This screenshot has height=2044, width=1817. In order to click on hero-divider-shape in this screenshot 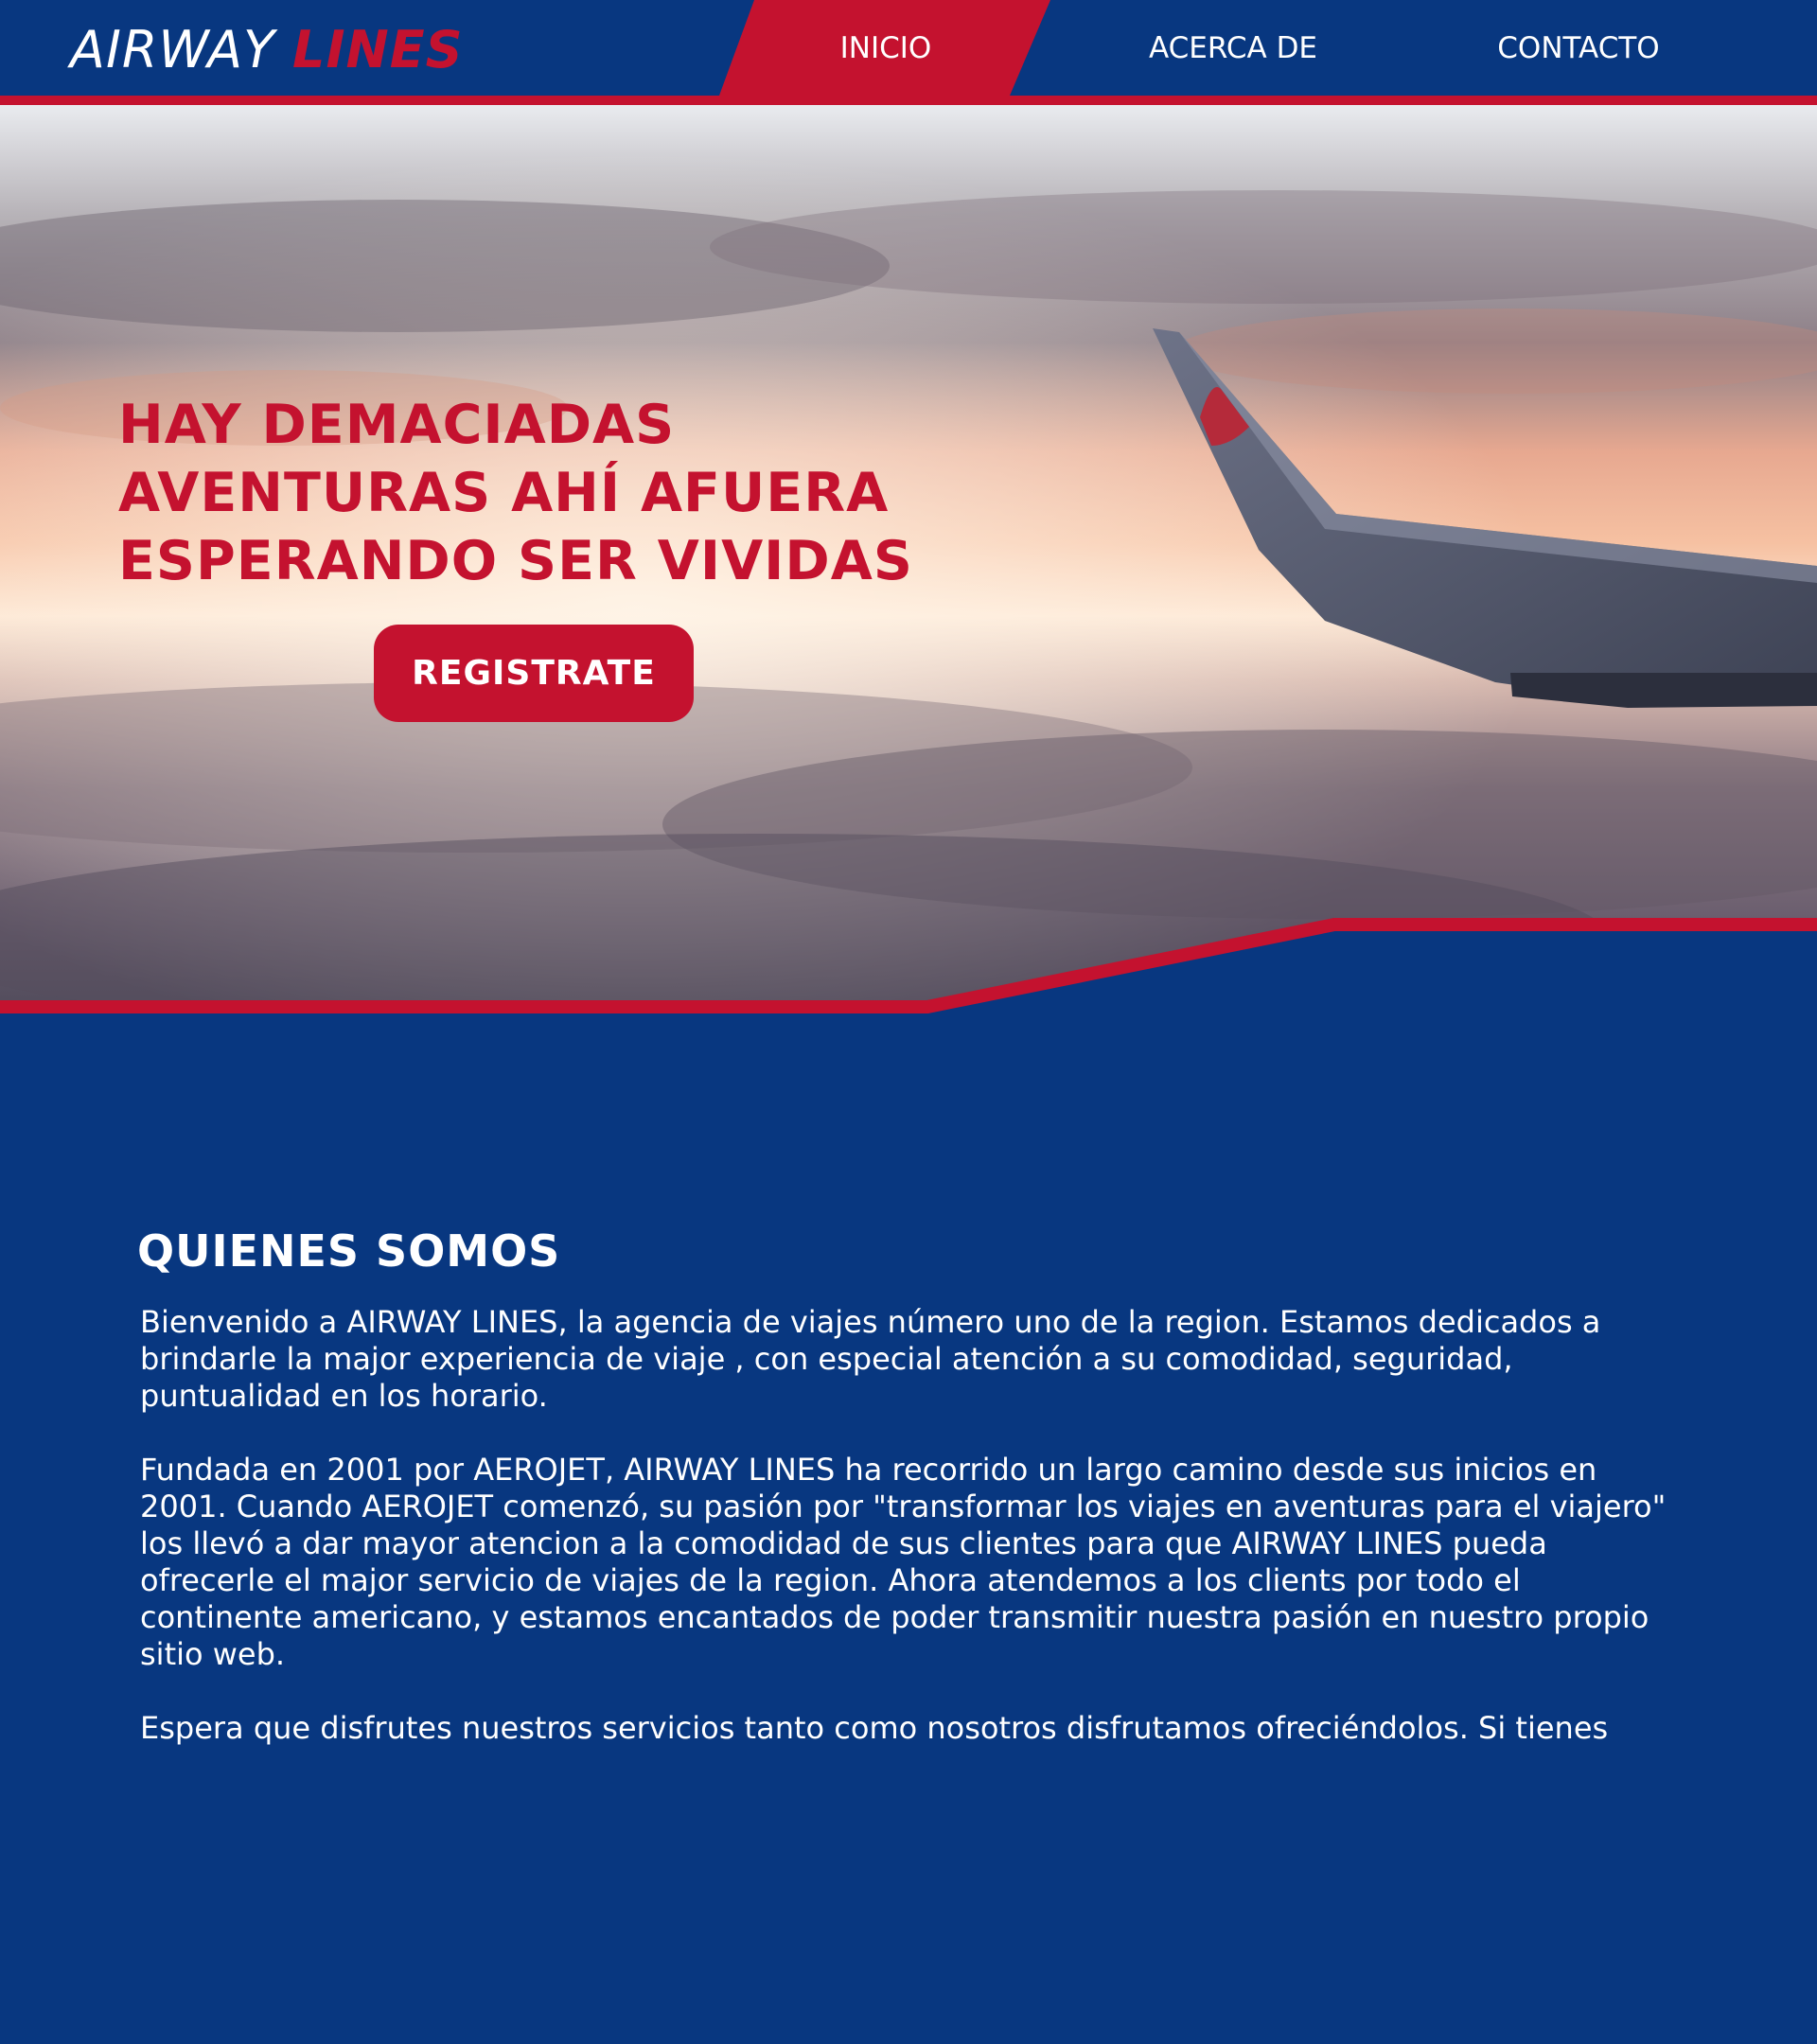, I will do `click(908, 970)`.